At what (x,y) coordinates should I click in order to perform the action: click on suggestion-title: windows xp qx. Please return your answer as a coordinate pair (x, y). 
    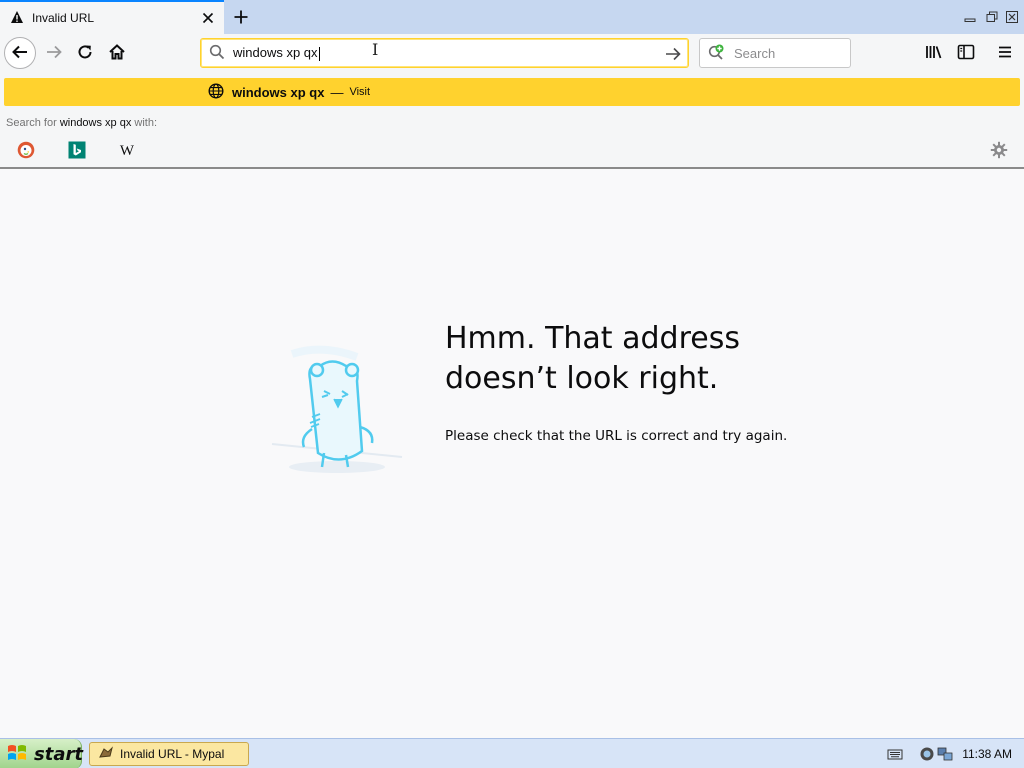
    Looking at the image, I should click on (278, 92).